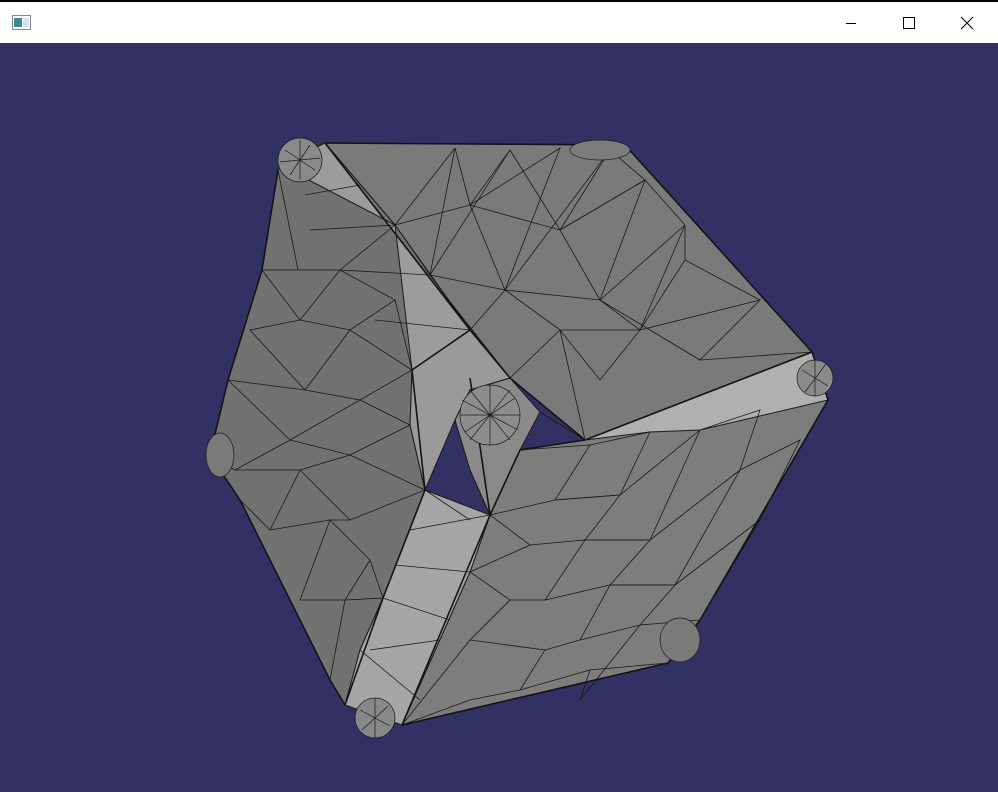 The image size is (998, 792). I want to click on close-button, so click(967, 22).